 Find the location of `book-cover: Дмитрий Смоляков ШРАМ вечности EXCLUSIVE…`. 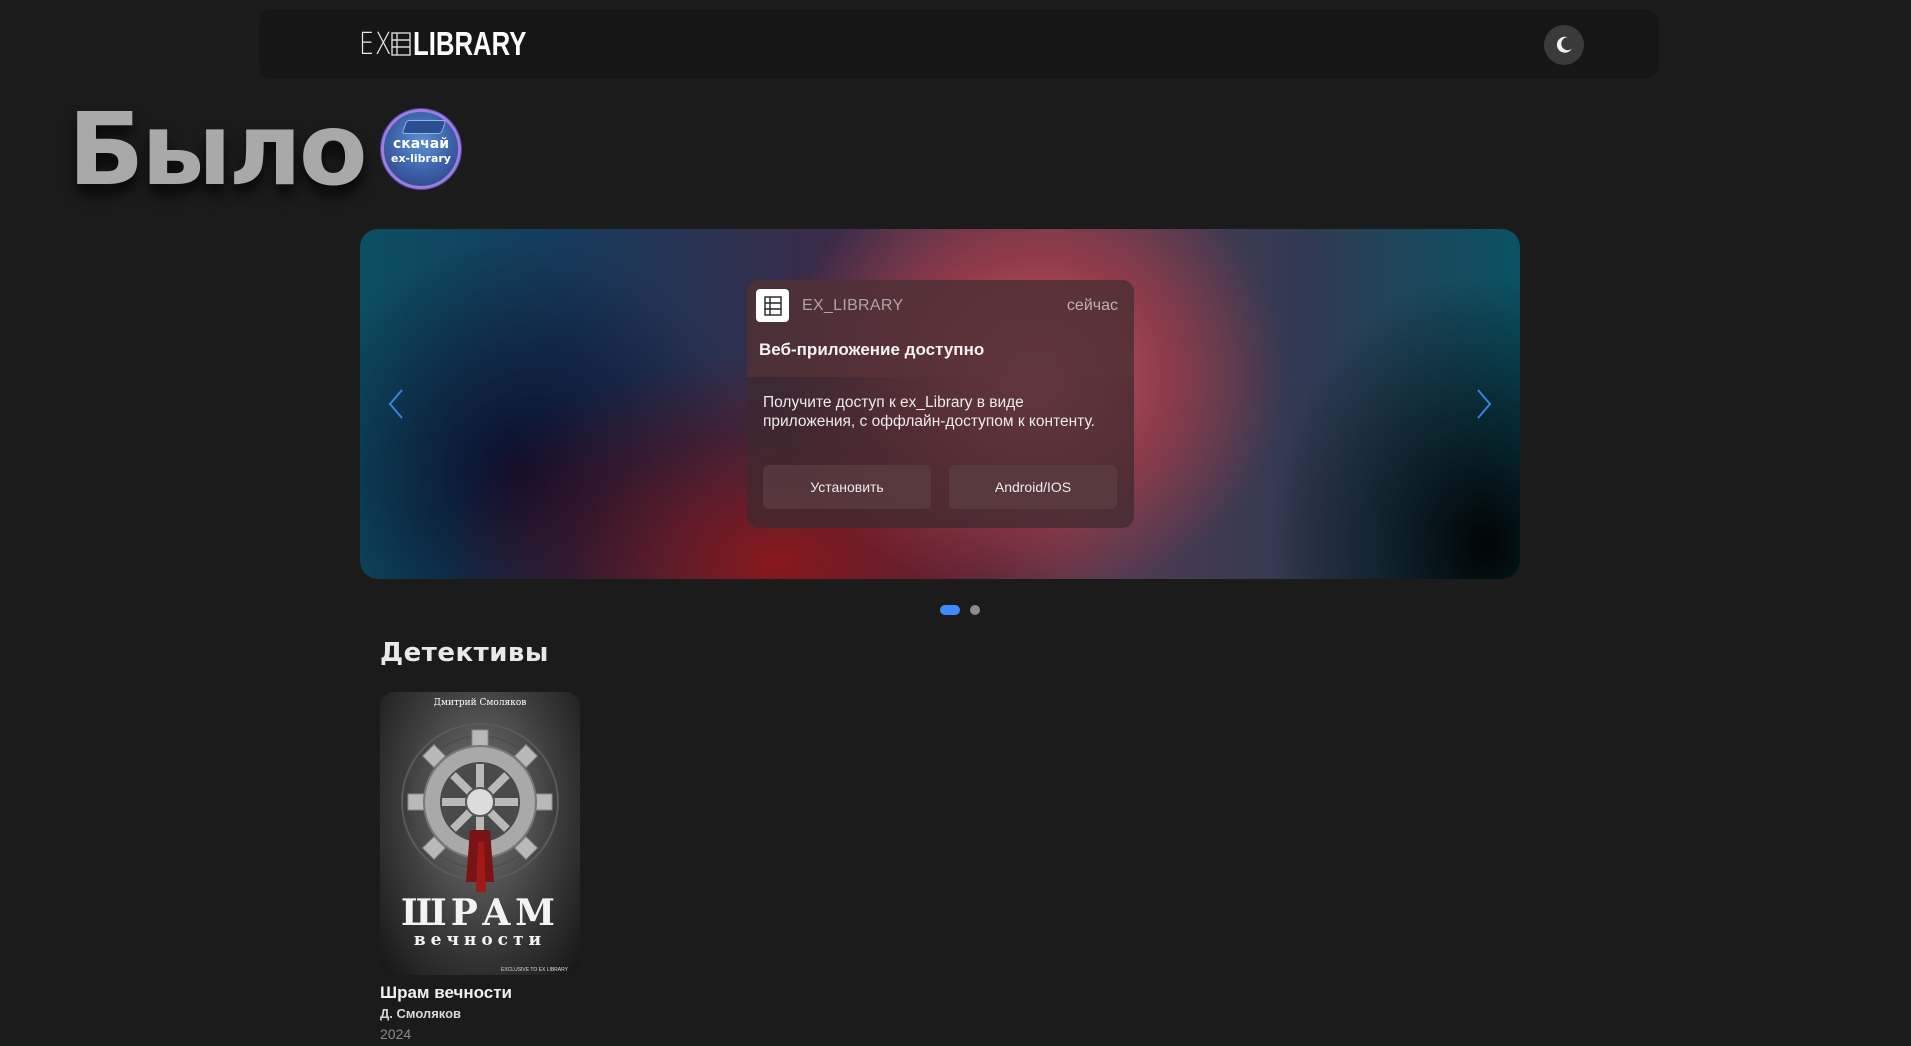

book-cover: Дмитрий Смоляков ШРАМ вечности EXCLUSIVE… is located at coordinates (480, 833).